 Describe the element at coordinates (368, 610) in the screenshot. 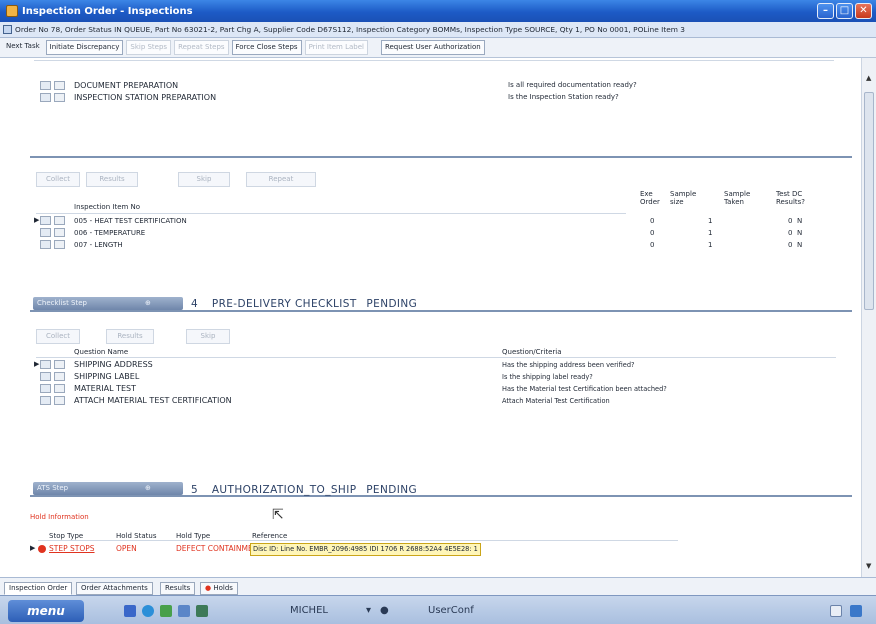

I see `dropdown-icon: ▾` at that location.